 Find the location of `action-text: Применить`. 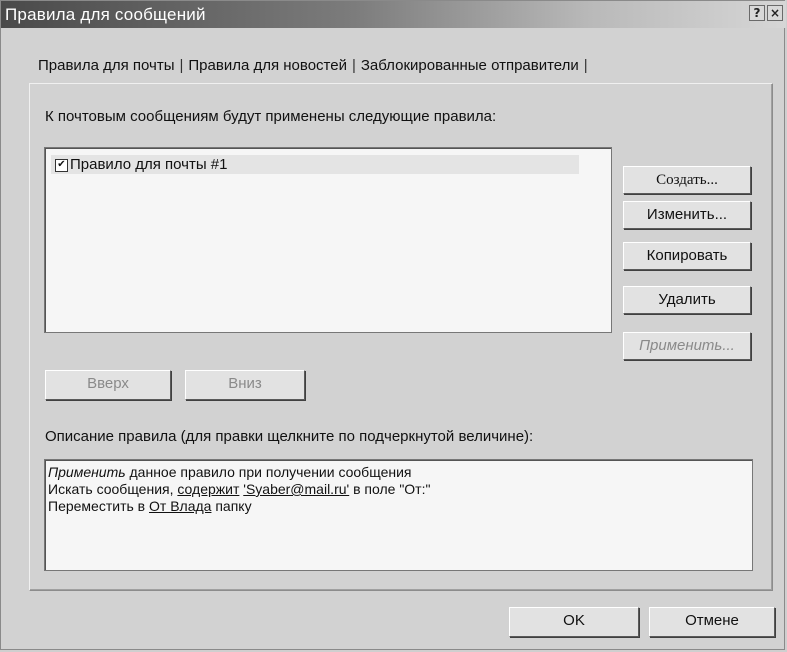

action-text: Применить is located at coordinates (87, 472).